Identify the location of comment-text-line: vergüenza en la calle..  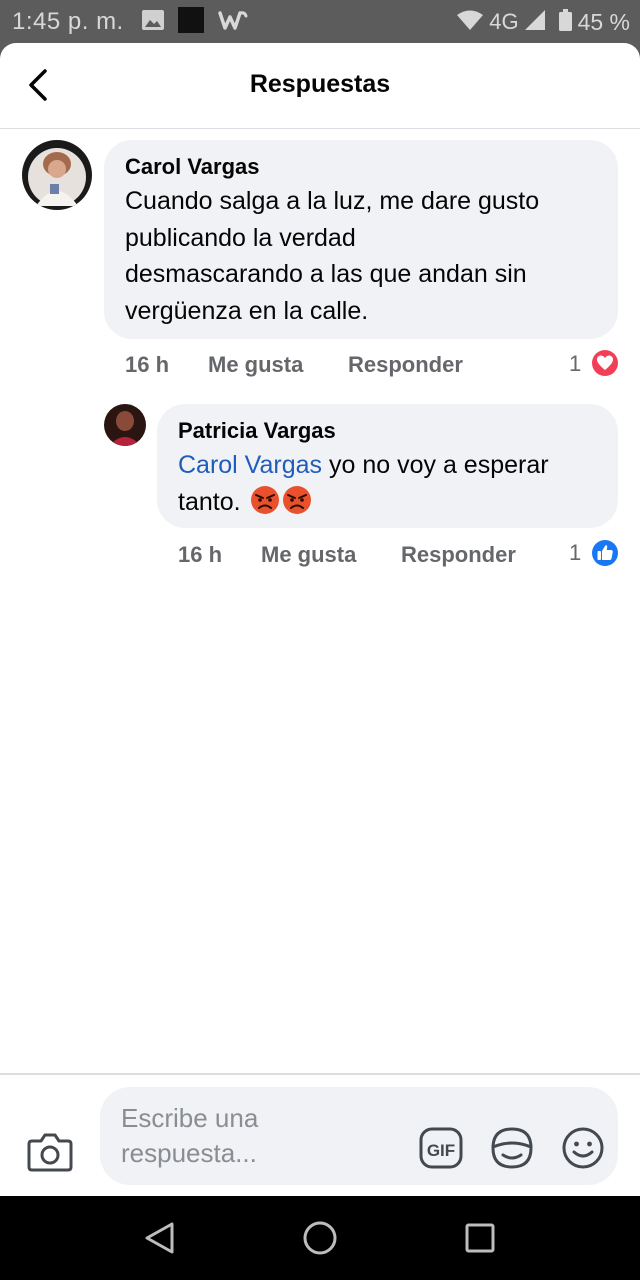
(247, 310).